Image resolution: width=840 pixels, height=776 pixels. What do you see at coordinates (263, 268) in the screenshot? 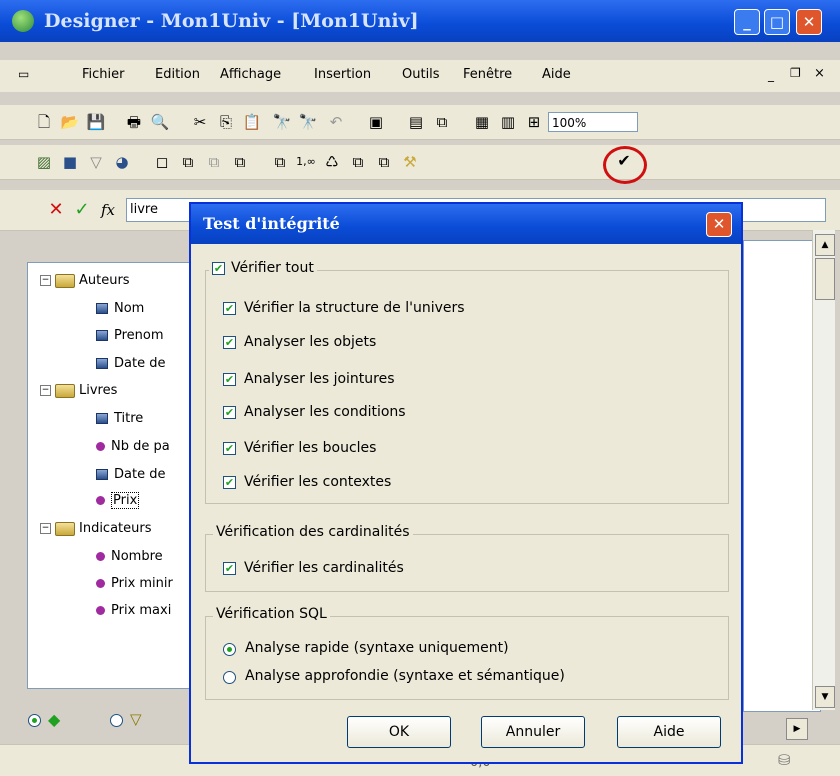
I see `check-all-row: ✔ Vérifier tout` at bounding box center [263, 268].